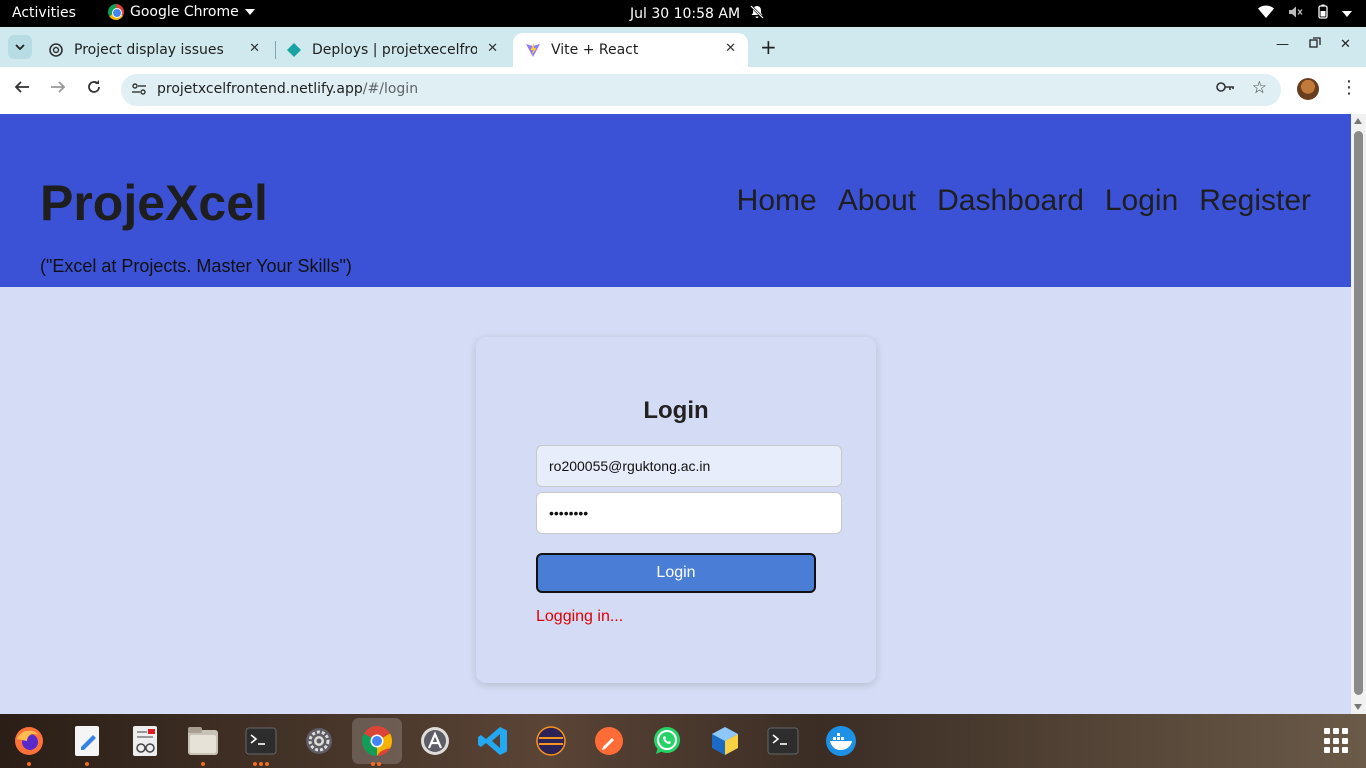 The height and width of the screenshot is (768, 1366). I want to click on system-status-area, so click(1305, 13).